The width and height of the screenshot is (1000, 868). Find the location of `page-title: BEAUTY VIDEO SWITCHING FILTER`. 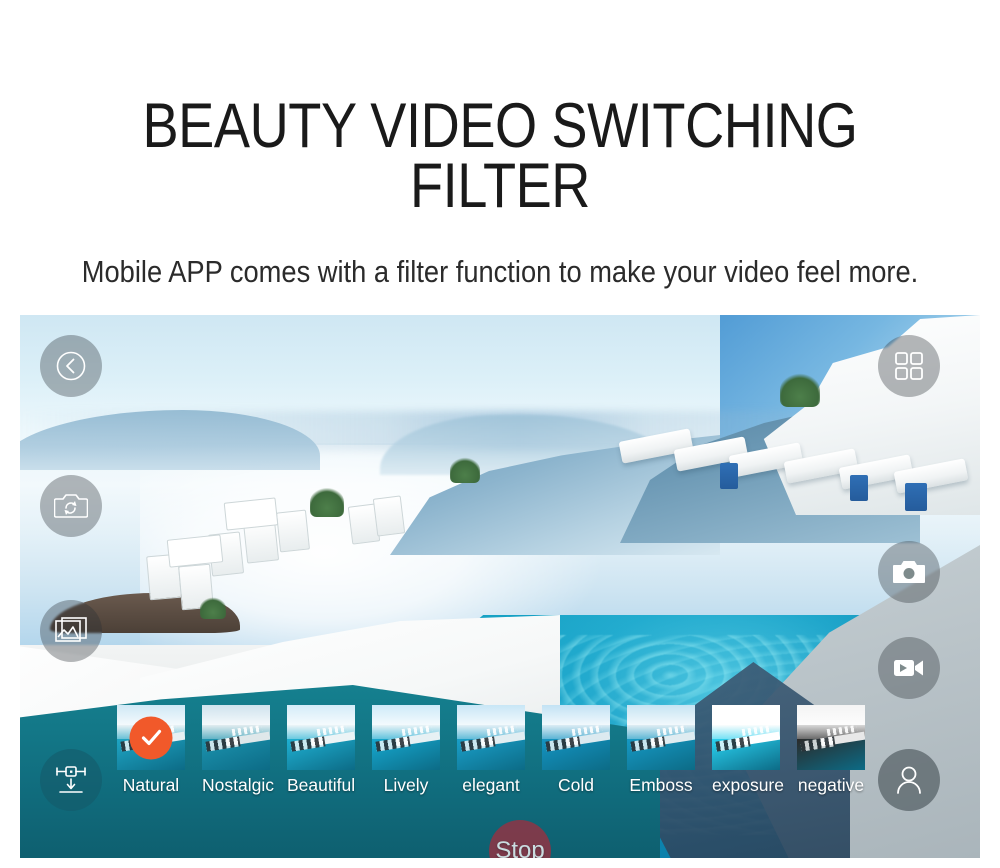

page-title: BEAUTY VIDEO SWITCHING FILTER is located at coordinates (500, 156).